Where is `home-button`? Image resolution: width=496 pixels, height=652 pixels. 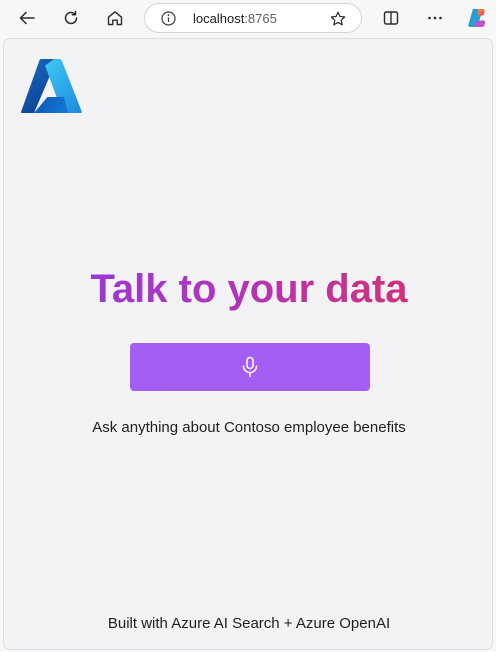 home-button is located at coordinates (115, 18).